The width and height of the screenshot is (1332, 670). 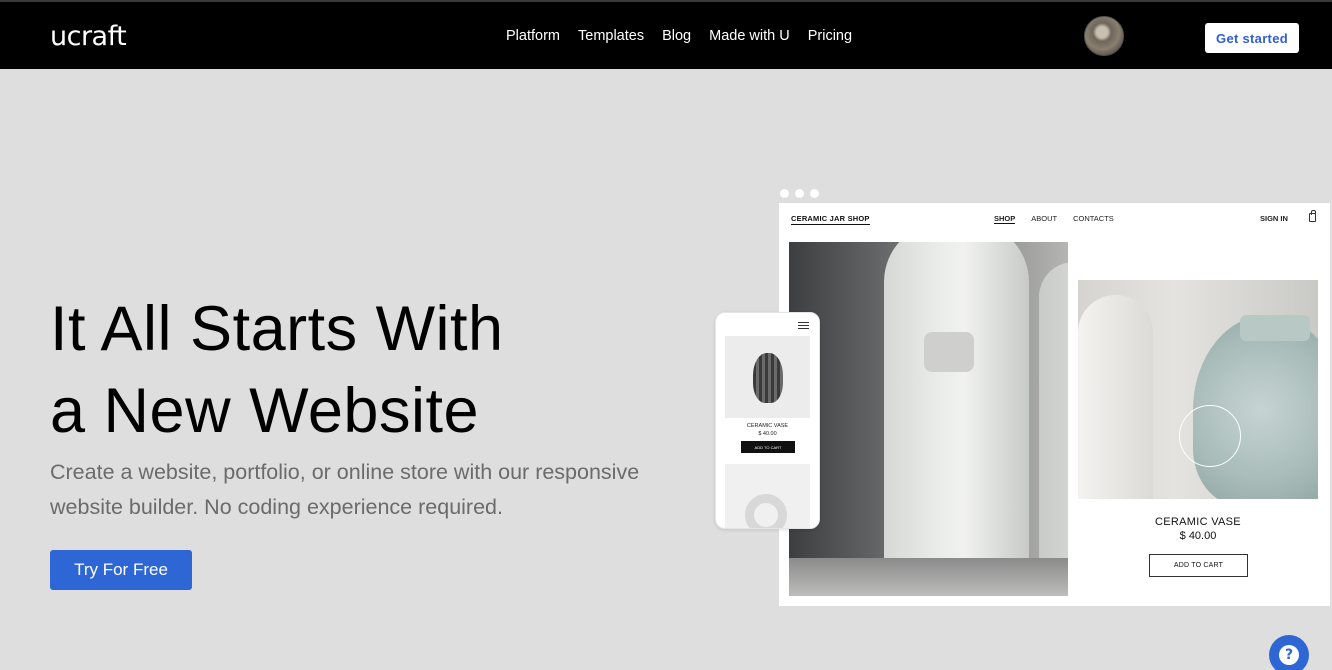 I want to click on nav-blog: Blog, so click(x=676, y=36).